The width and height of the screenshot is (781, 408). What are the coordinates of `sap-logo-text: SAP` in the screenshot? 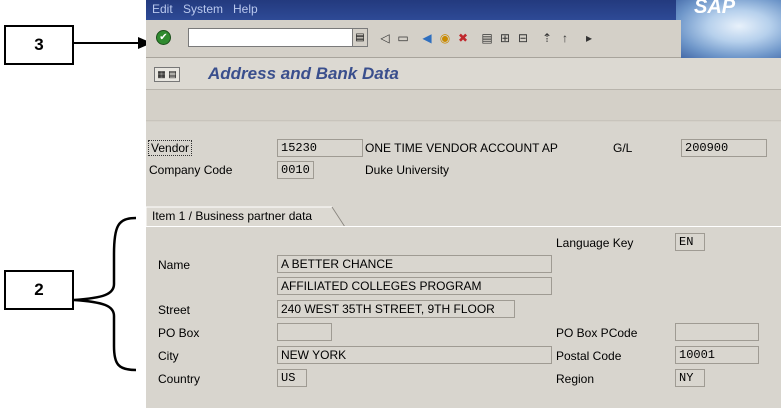 It's located at (715, 9).